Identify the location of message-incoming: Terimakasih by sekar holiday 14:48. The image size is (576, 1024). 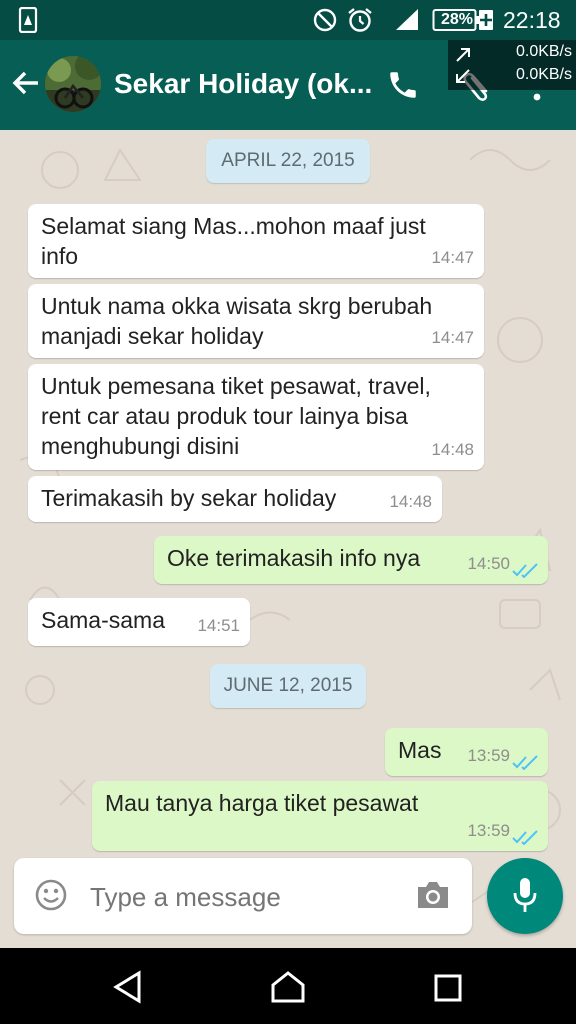
(235, 499).